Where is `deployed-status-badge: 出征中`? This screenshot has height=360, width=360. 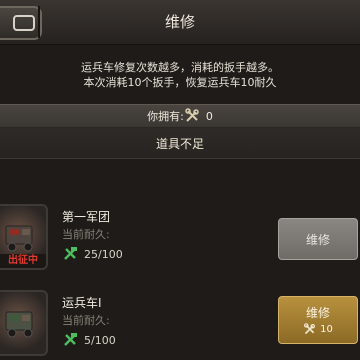
deployed-status-badge: 出征中 is located at coordinates (23, 261).